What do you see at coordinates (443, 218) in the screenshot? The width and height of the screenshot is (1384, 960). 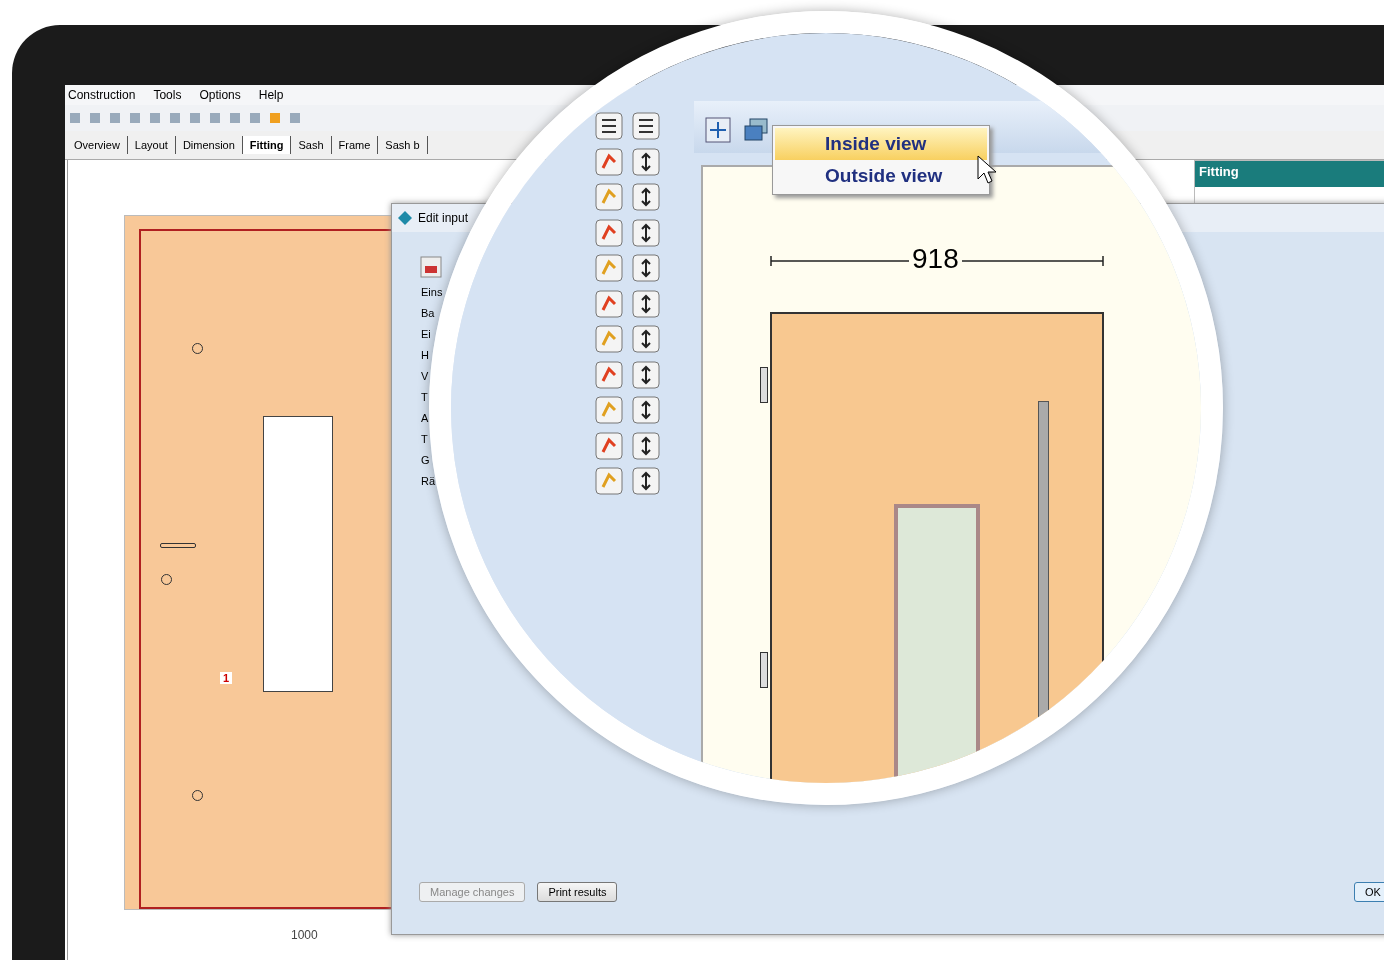 I see `dialog-title: Edit input` at bounding box center [443, 218].